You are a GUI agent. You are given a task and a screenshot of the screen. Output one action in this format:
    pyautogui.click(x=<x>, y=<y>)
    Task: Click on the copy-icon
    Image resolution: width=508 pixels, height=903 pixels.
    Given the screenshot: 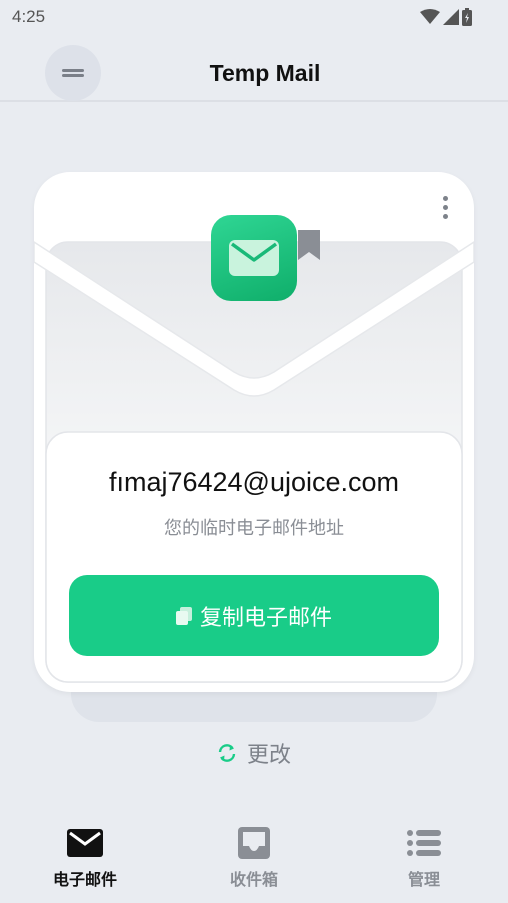 What is the action you would take?
    pyautogui.click(x=183, y=615)
    